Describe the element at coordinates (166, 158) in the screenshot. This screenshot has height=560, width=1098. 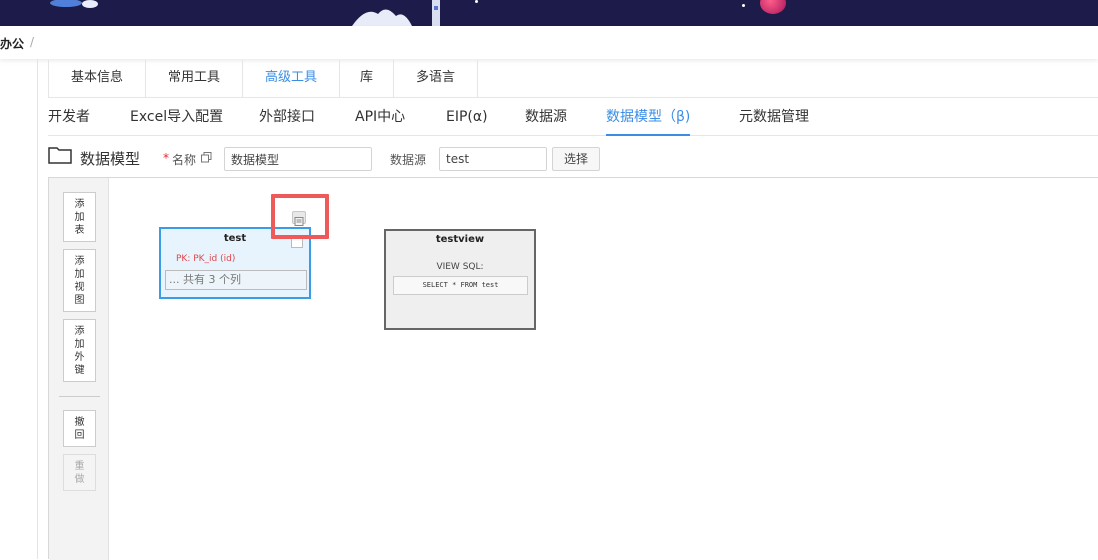
I see `required-mark: *` at that location.